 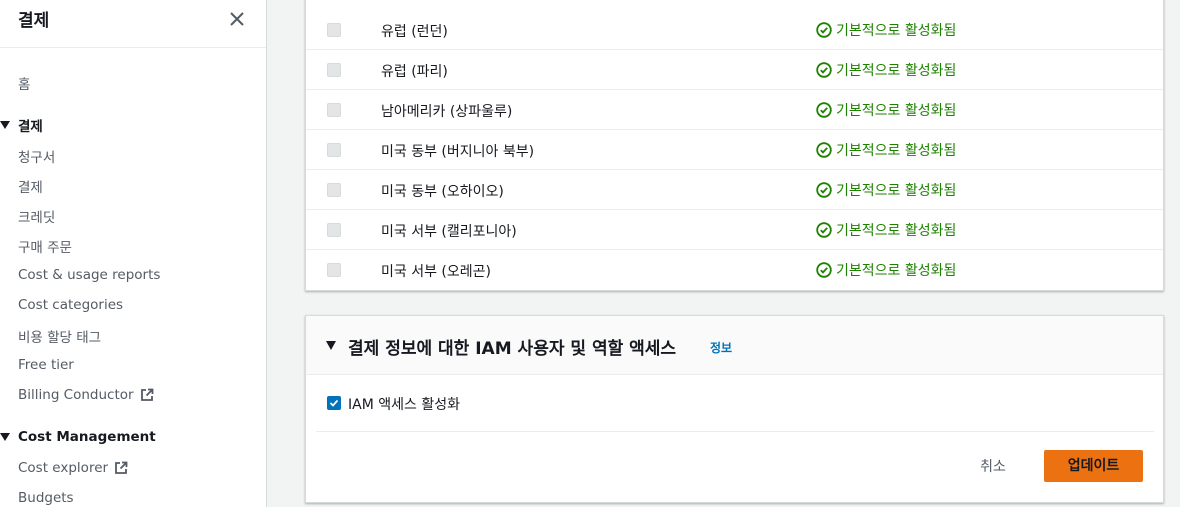 I want to click on sidebar-title: 결제, so click(x=34, y=21).